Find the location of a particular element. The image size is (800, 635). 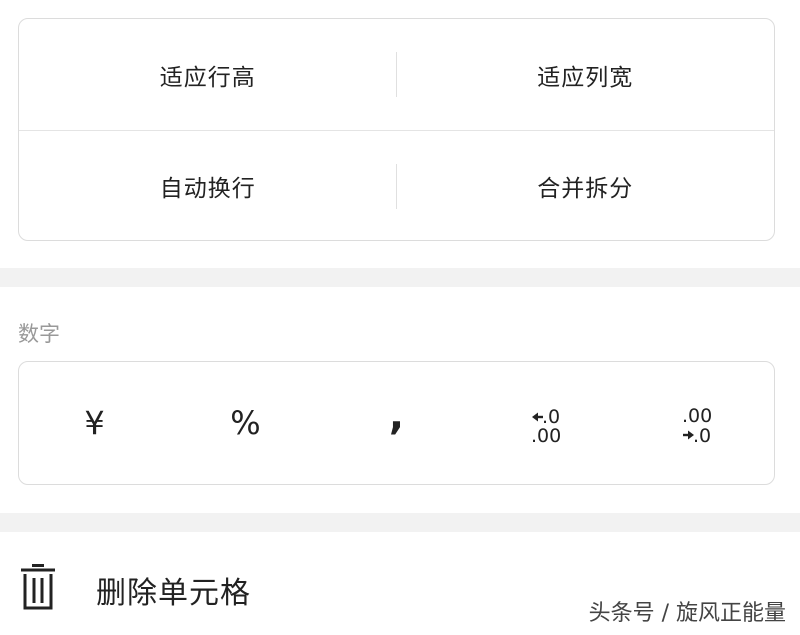

delete-cell-label: 删除单元格 is located at coordinates (173, 593).